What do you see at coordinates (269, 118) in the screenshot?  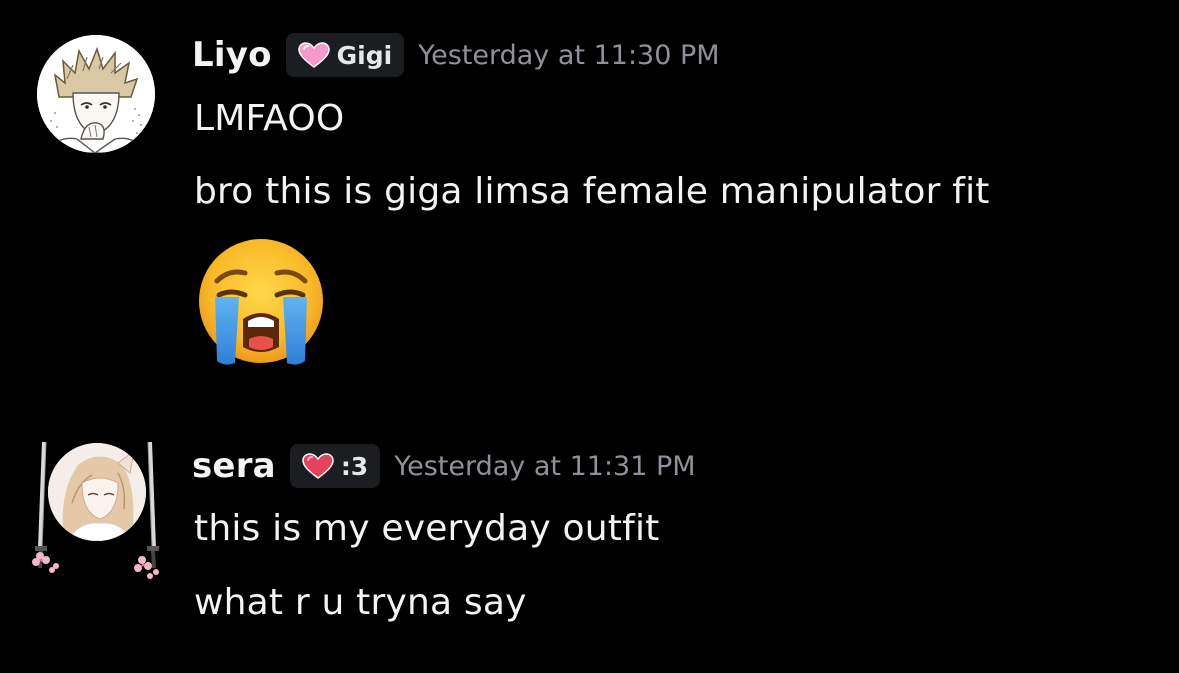 I see `message-text: LMFAOO` at bounding box center [269, 118].